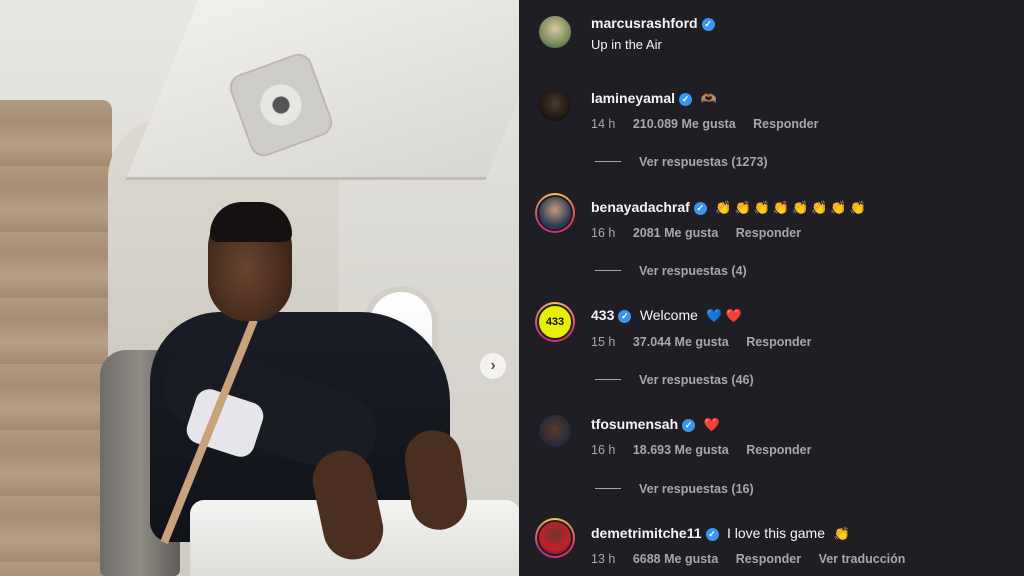 This screenshot has width=1024, height=576. What do you see at coordinates (603, 342) in the screenshot?
I see `comment-time: 15 h` at bounding box center [603, 342].